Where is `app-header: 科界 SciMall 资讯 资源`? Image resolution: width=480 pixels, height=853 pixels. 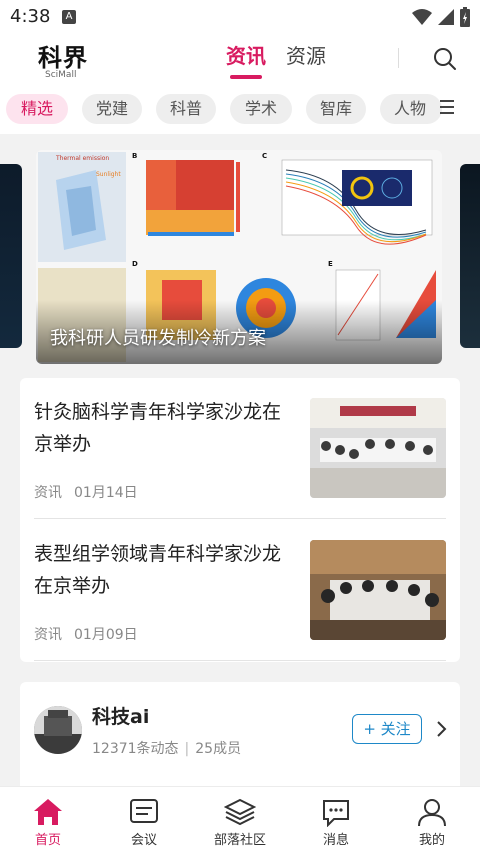
app-header: 科界 SciMall 资讯 资源 is located at coordinates (240, 60).